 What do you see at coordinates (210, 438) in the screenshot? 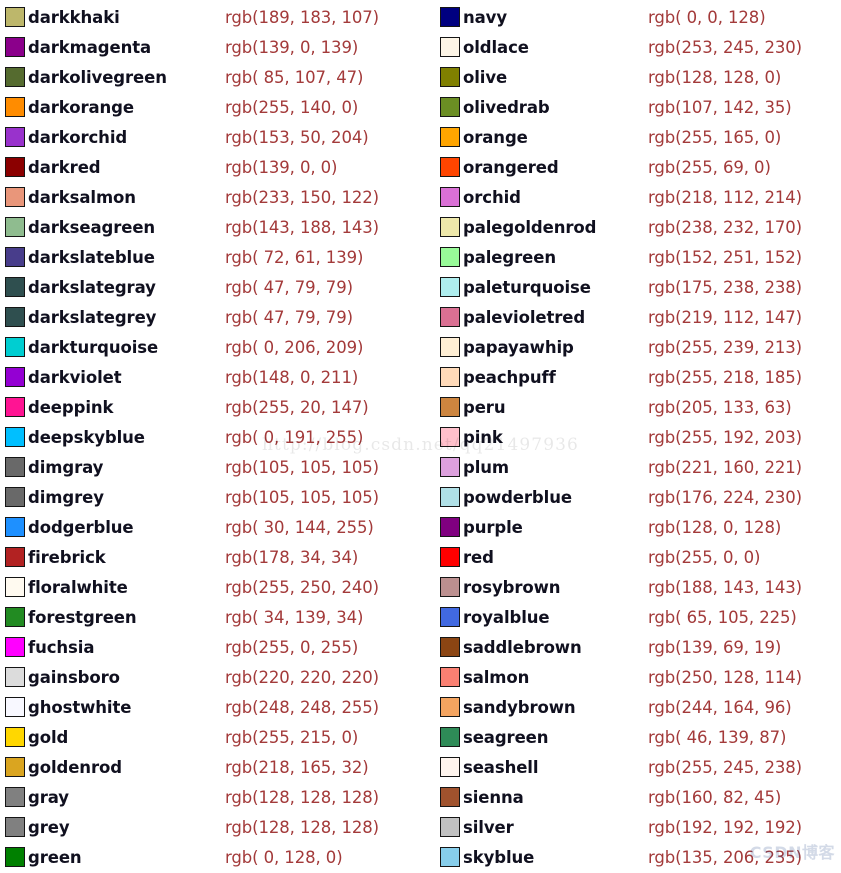
I see `color-row: deepskyblue rgb( 0, 191, 255)` at bounding box center [210, 438].